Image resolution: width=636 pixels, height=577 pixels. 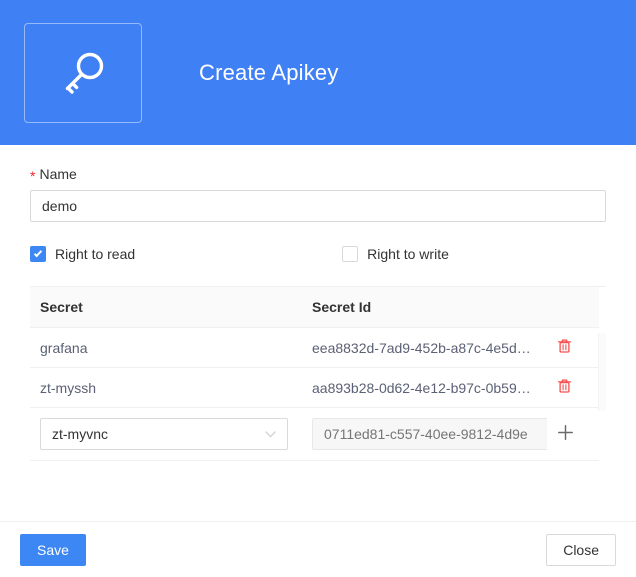 What do you see at coordinates (408, 254) in the screenshot?
I see `checkbox-write-label: Right to write` at bounding box center [408, 254].